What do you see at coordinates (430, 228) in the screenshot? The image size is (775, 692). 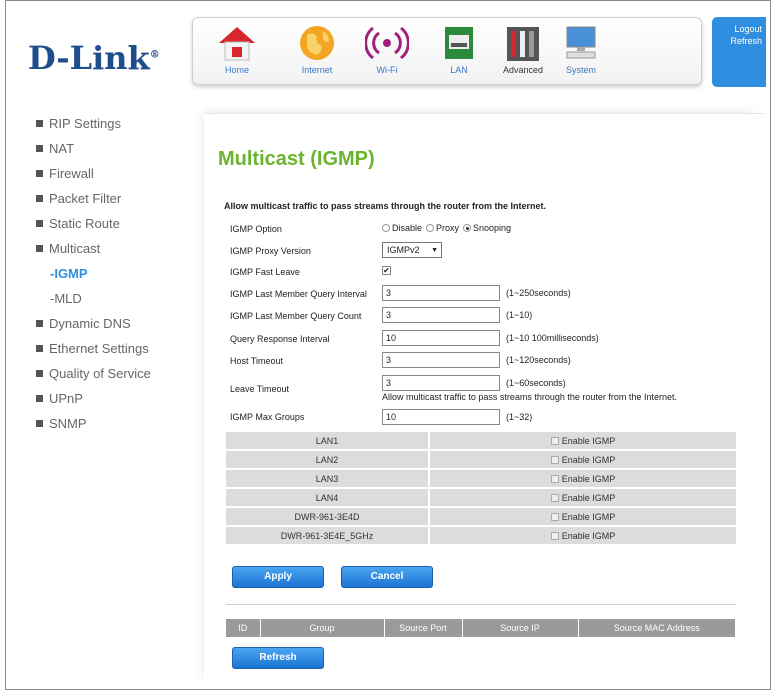 I see `radio-proxy` at bounding box center [430, 228].